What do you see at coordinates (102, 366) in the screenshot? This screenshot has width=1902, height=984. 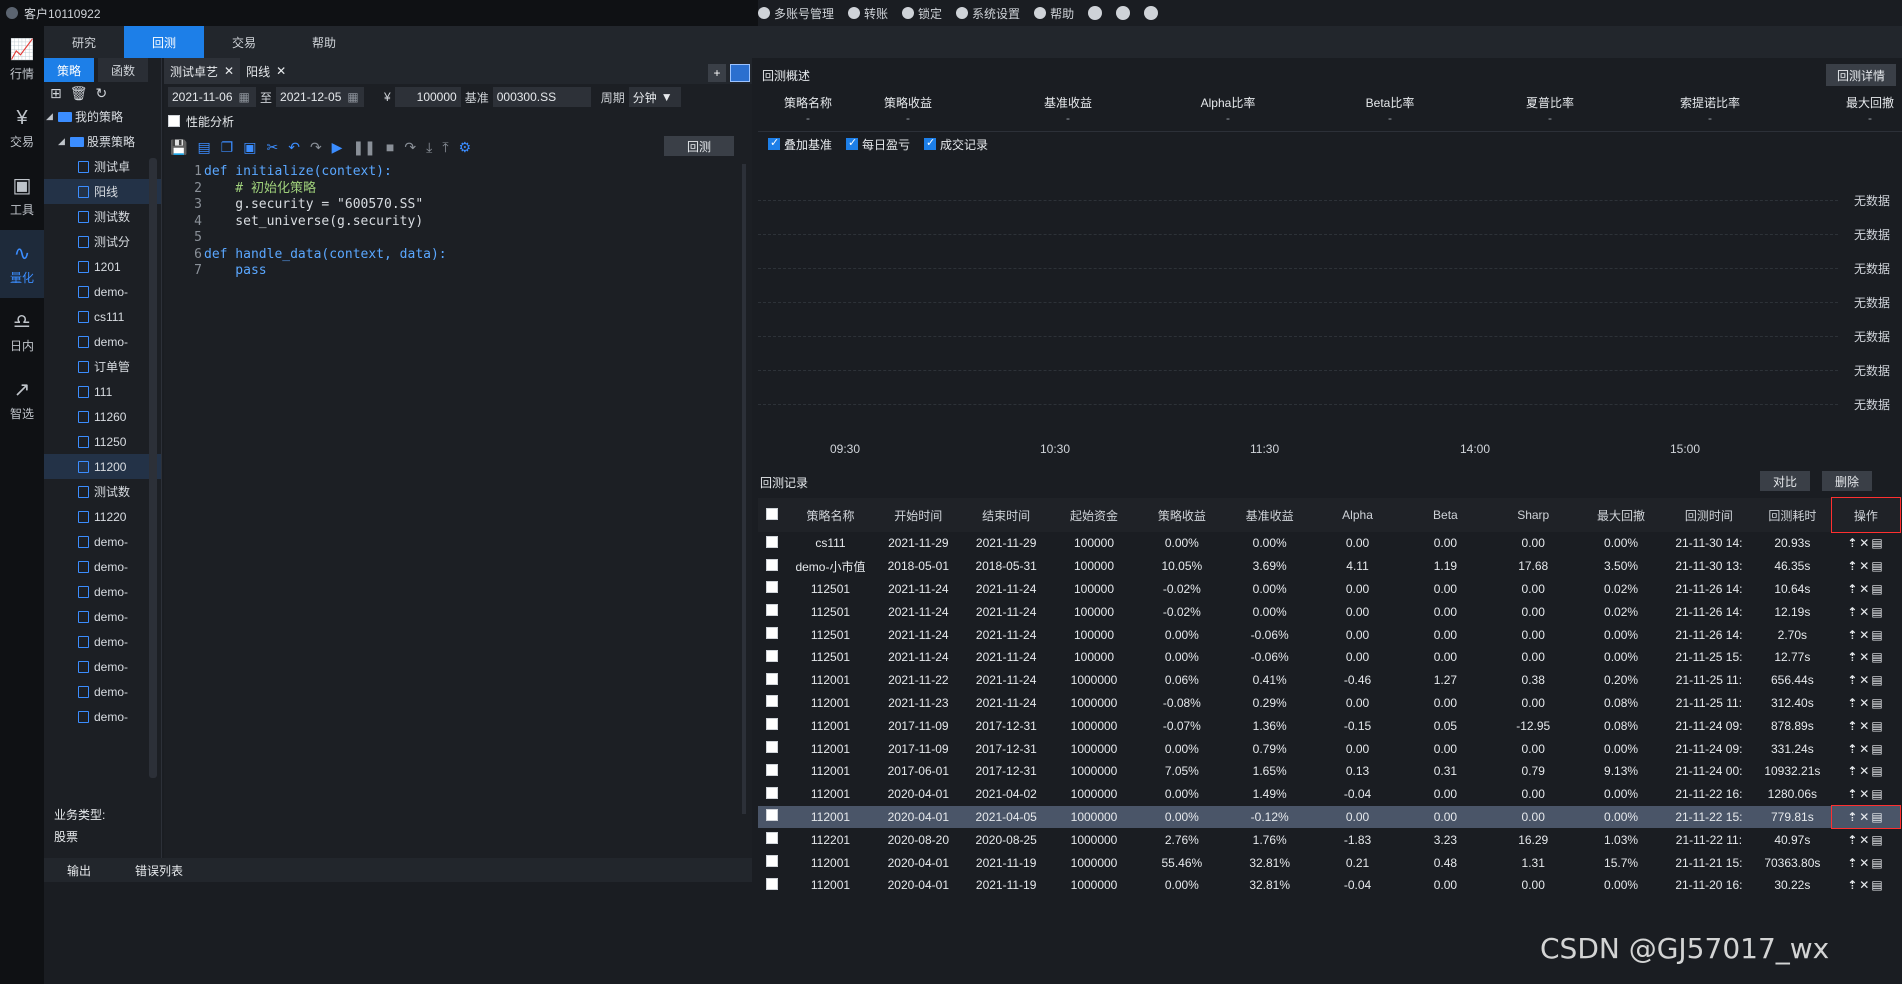 I see `tree-file: 订单管` at bounding box center [102, 366].